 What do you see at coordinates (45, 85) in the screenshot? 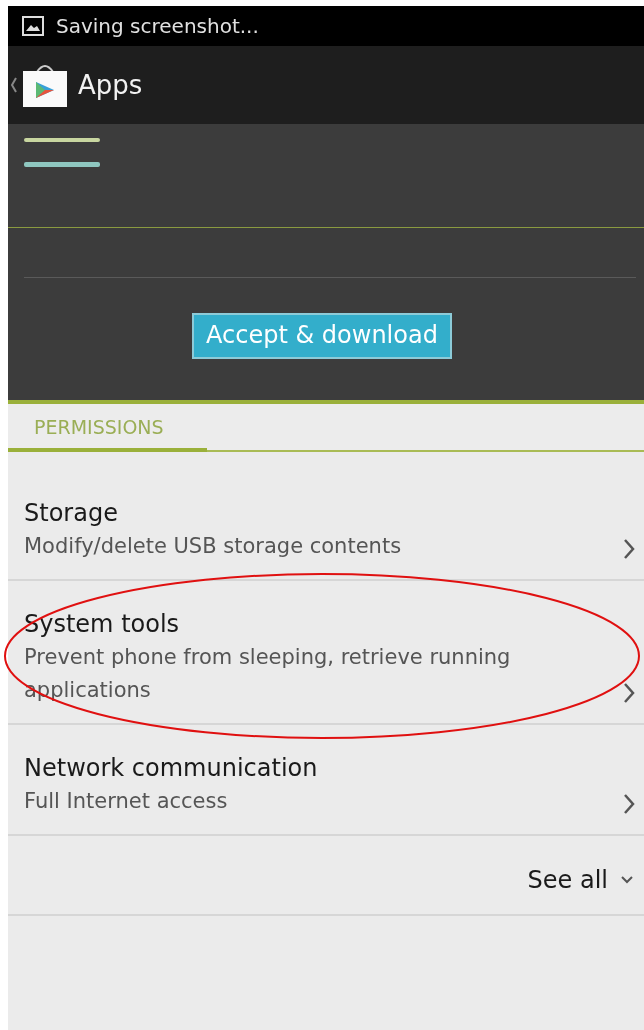
I see `shopping-bag-icon` at bounding box center [45, 85].